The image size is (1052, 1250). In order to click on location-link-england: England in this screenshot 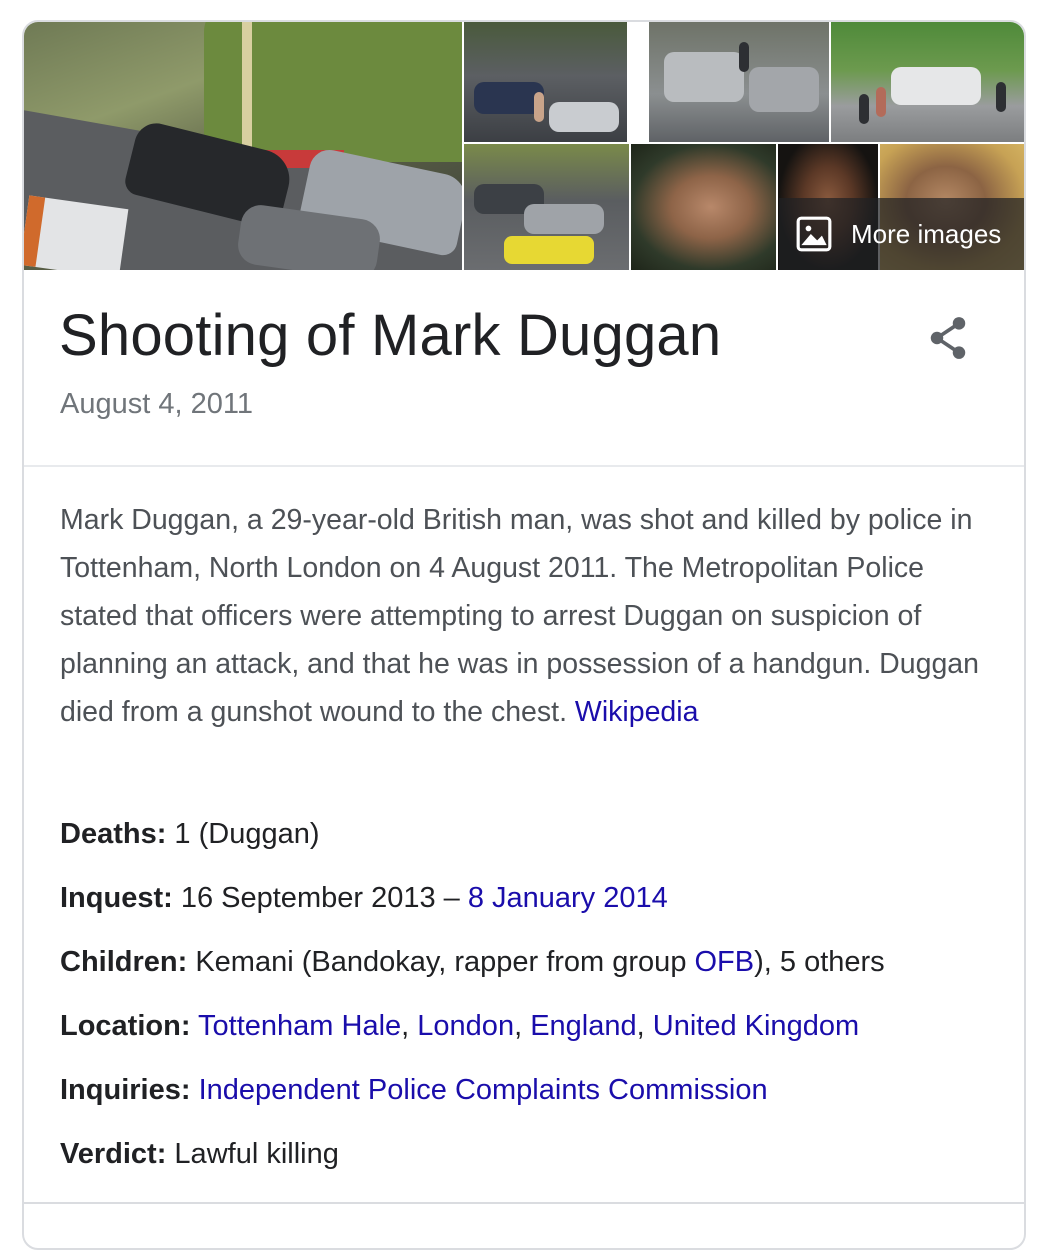, I will do `click(583, 1026)`.